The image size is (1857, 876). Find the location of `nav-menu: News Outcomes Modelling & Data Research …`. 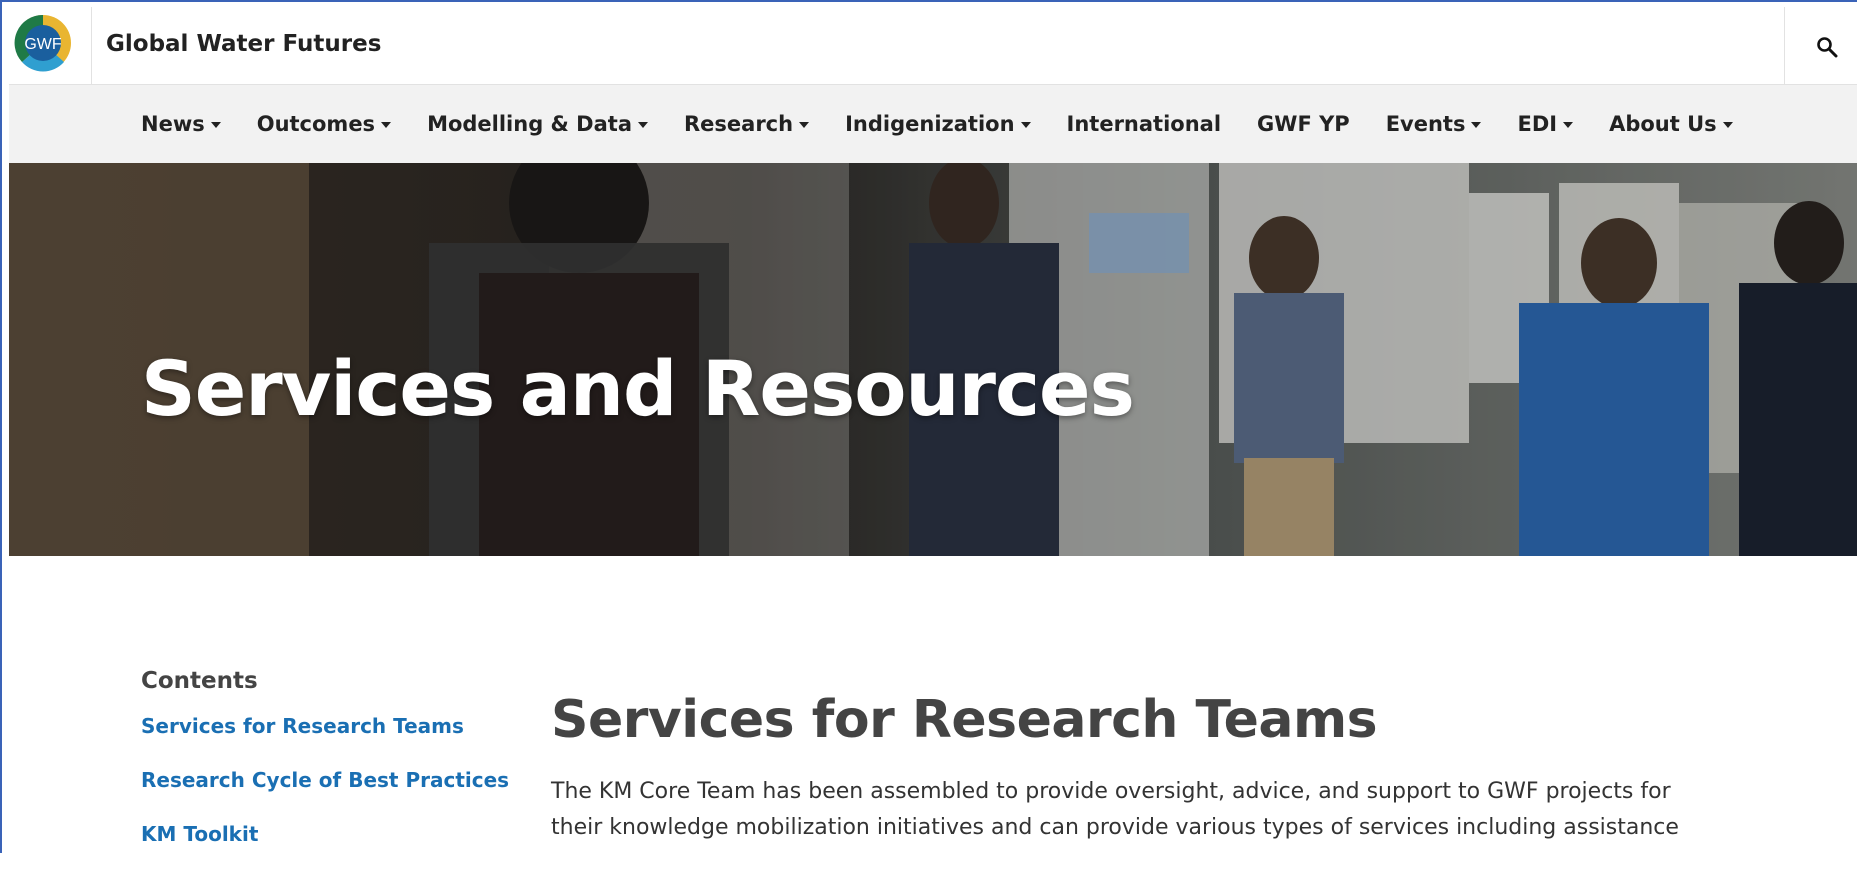

nav-menu: News Outcomes Modelling & Data Research … is located at coordinates (955, 124).